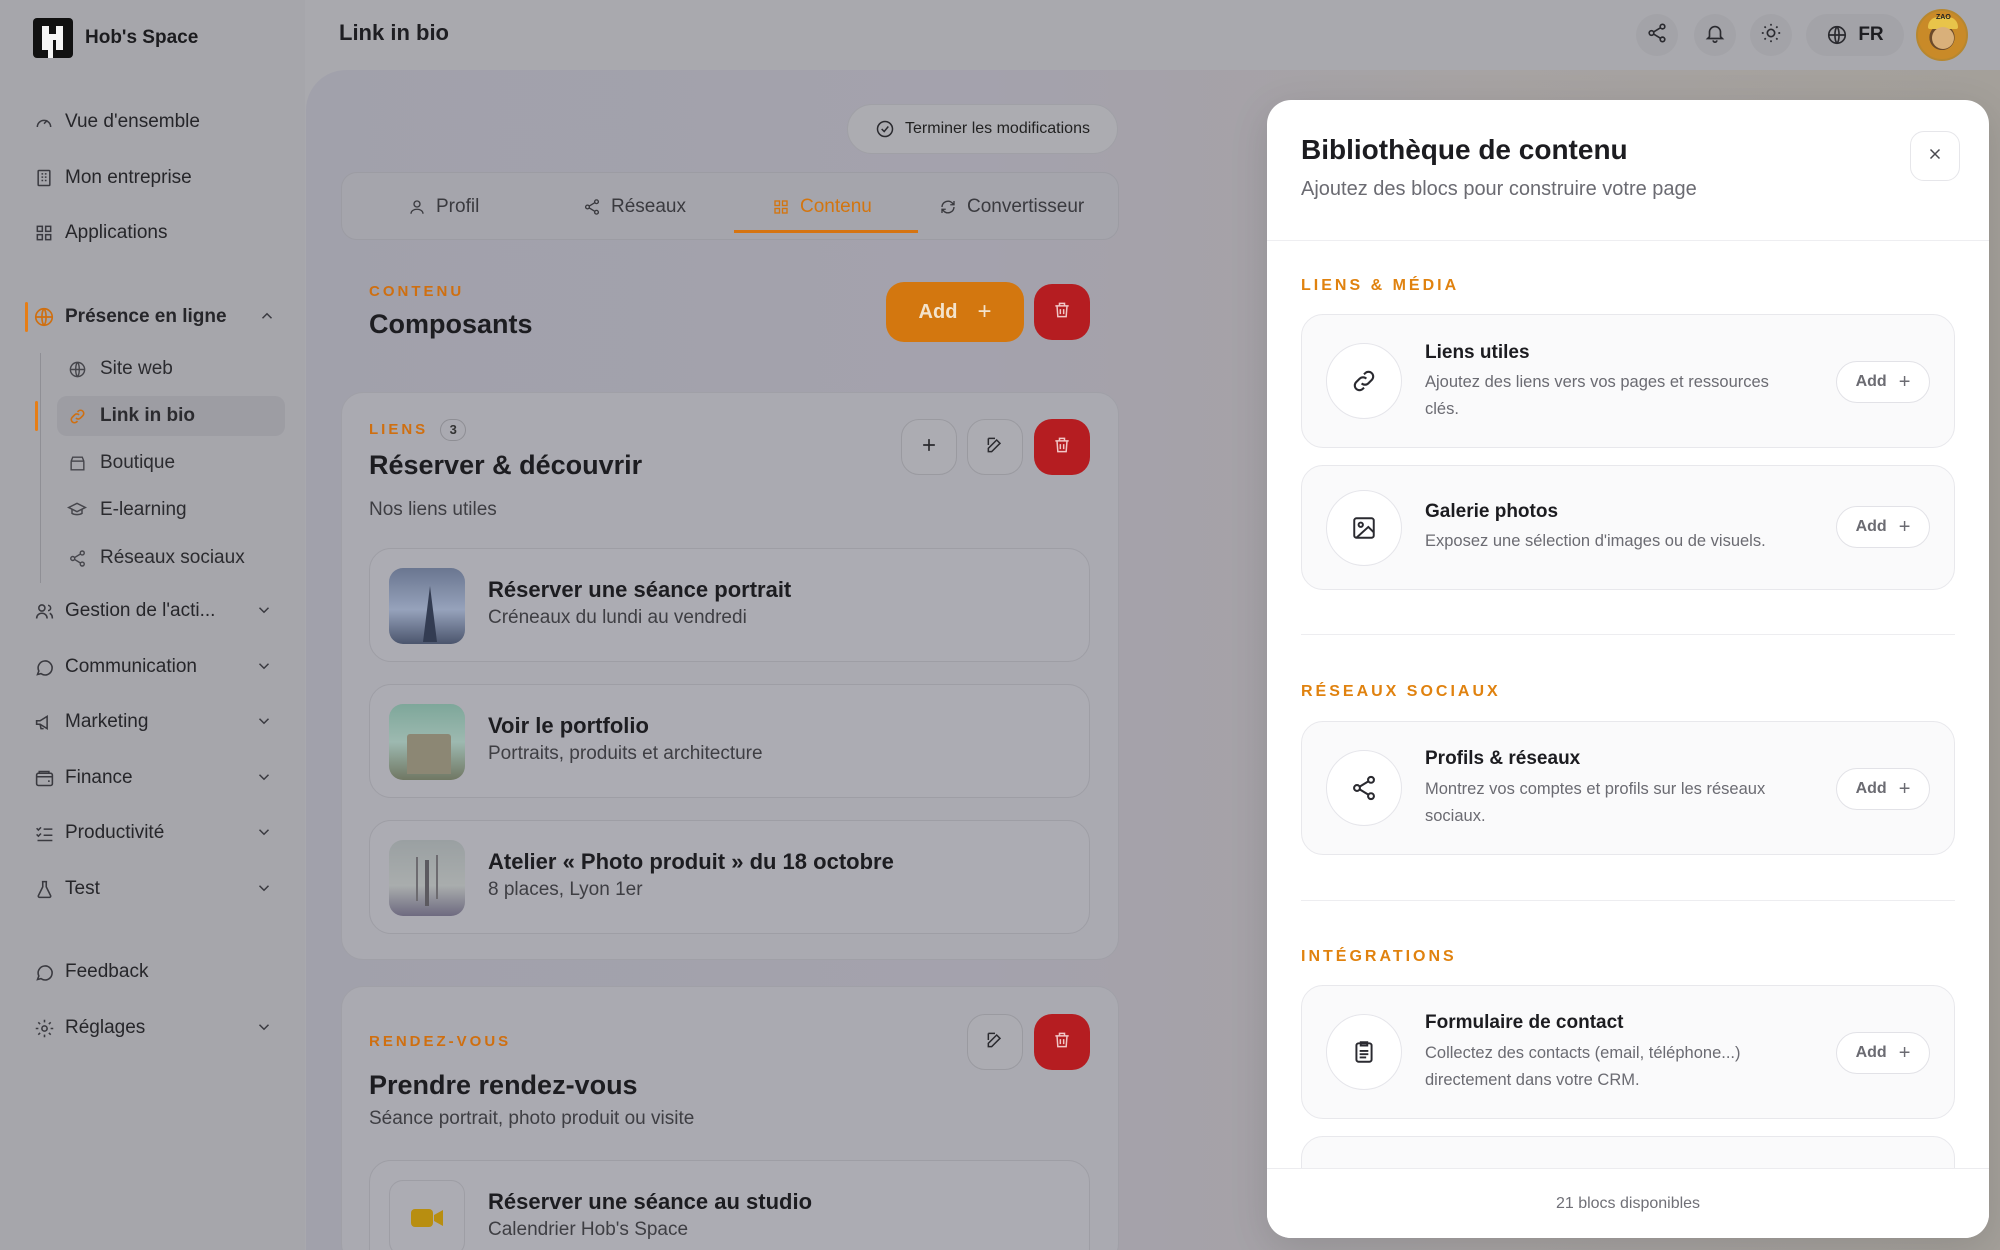  Describe the element at coordinates (648, 206) in the screenshot. I see `tab-label: Réseaux` at that location.